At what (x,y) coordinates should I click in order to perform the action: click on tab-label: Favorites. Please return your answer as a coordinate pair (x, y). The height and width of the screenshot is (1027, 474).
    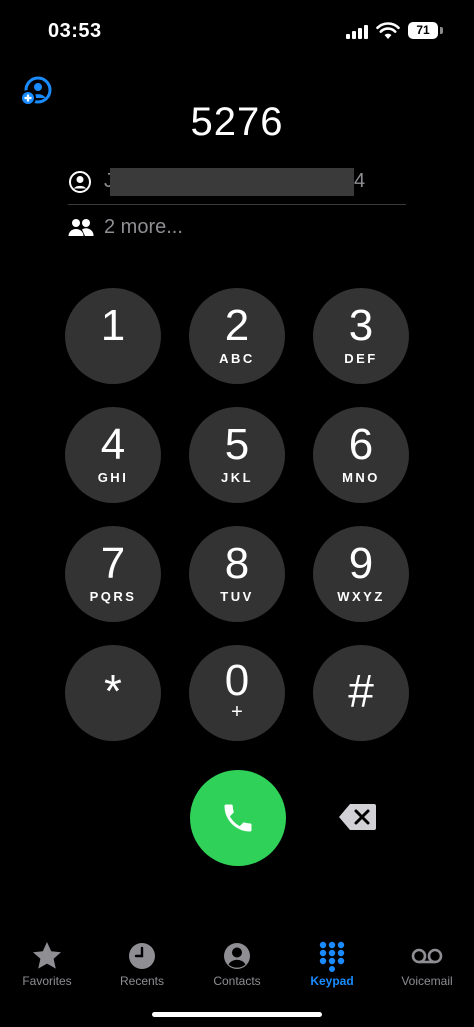
    Looking at the image, I should click on (47, 981).